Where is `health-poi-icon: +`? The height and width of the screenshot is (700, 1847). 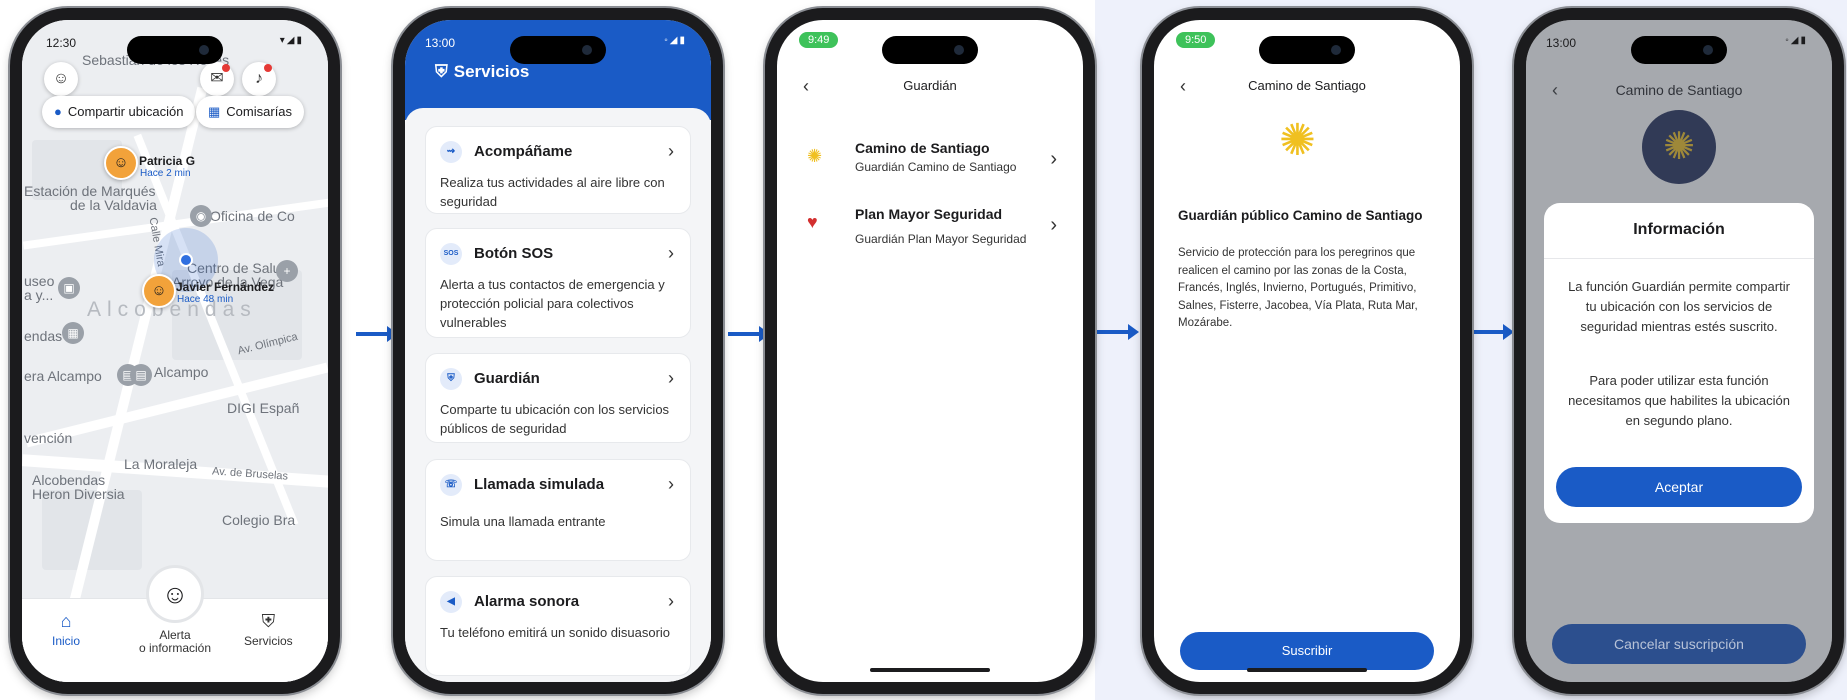
health-poi-icon: + is located at coordinates (287, 271).